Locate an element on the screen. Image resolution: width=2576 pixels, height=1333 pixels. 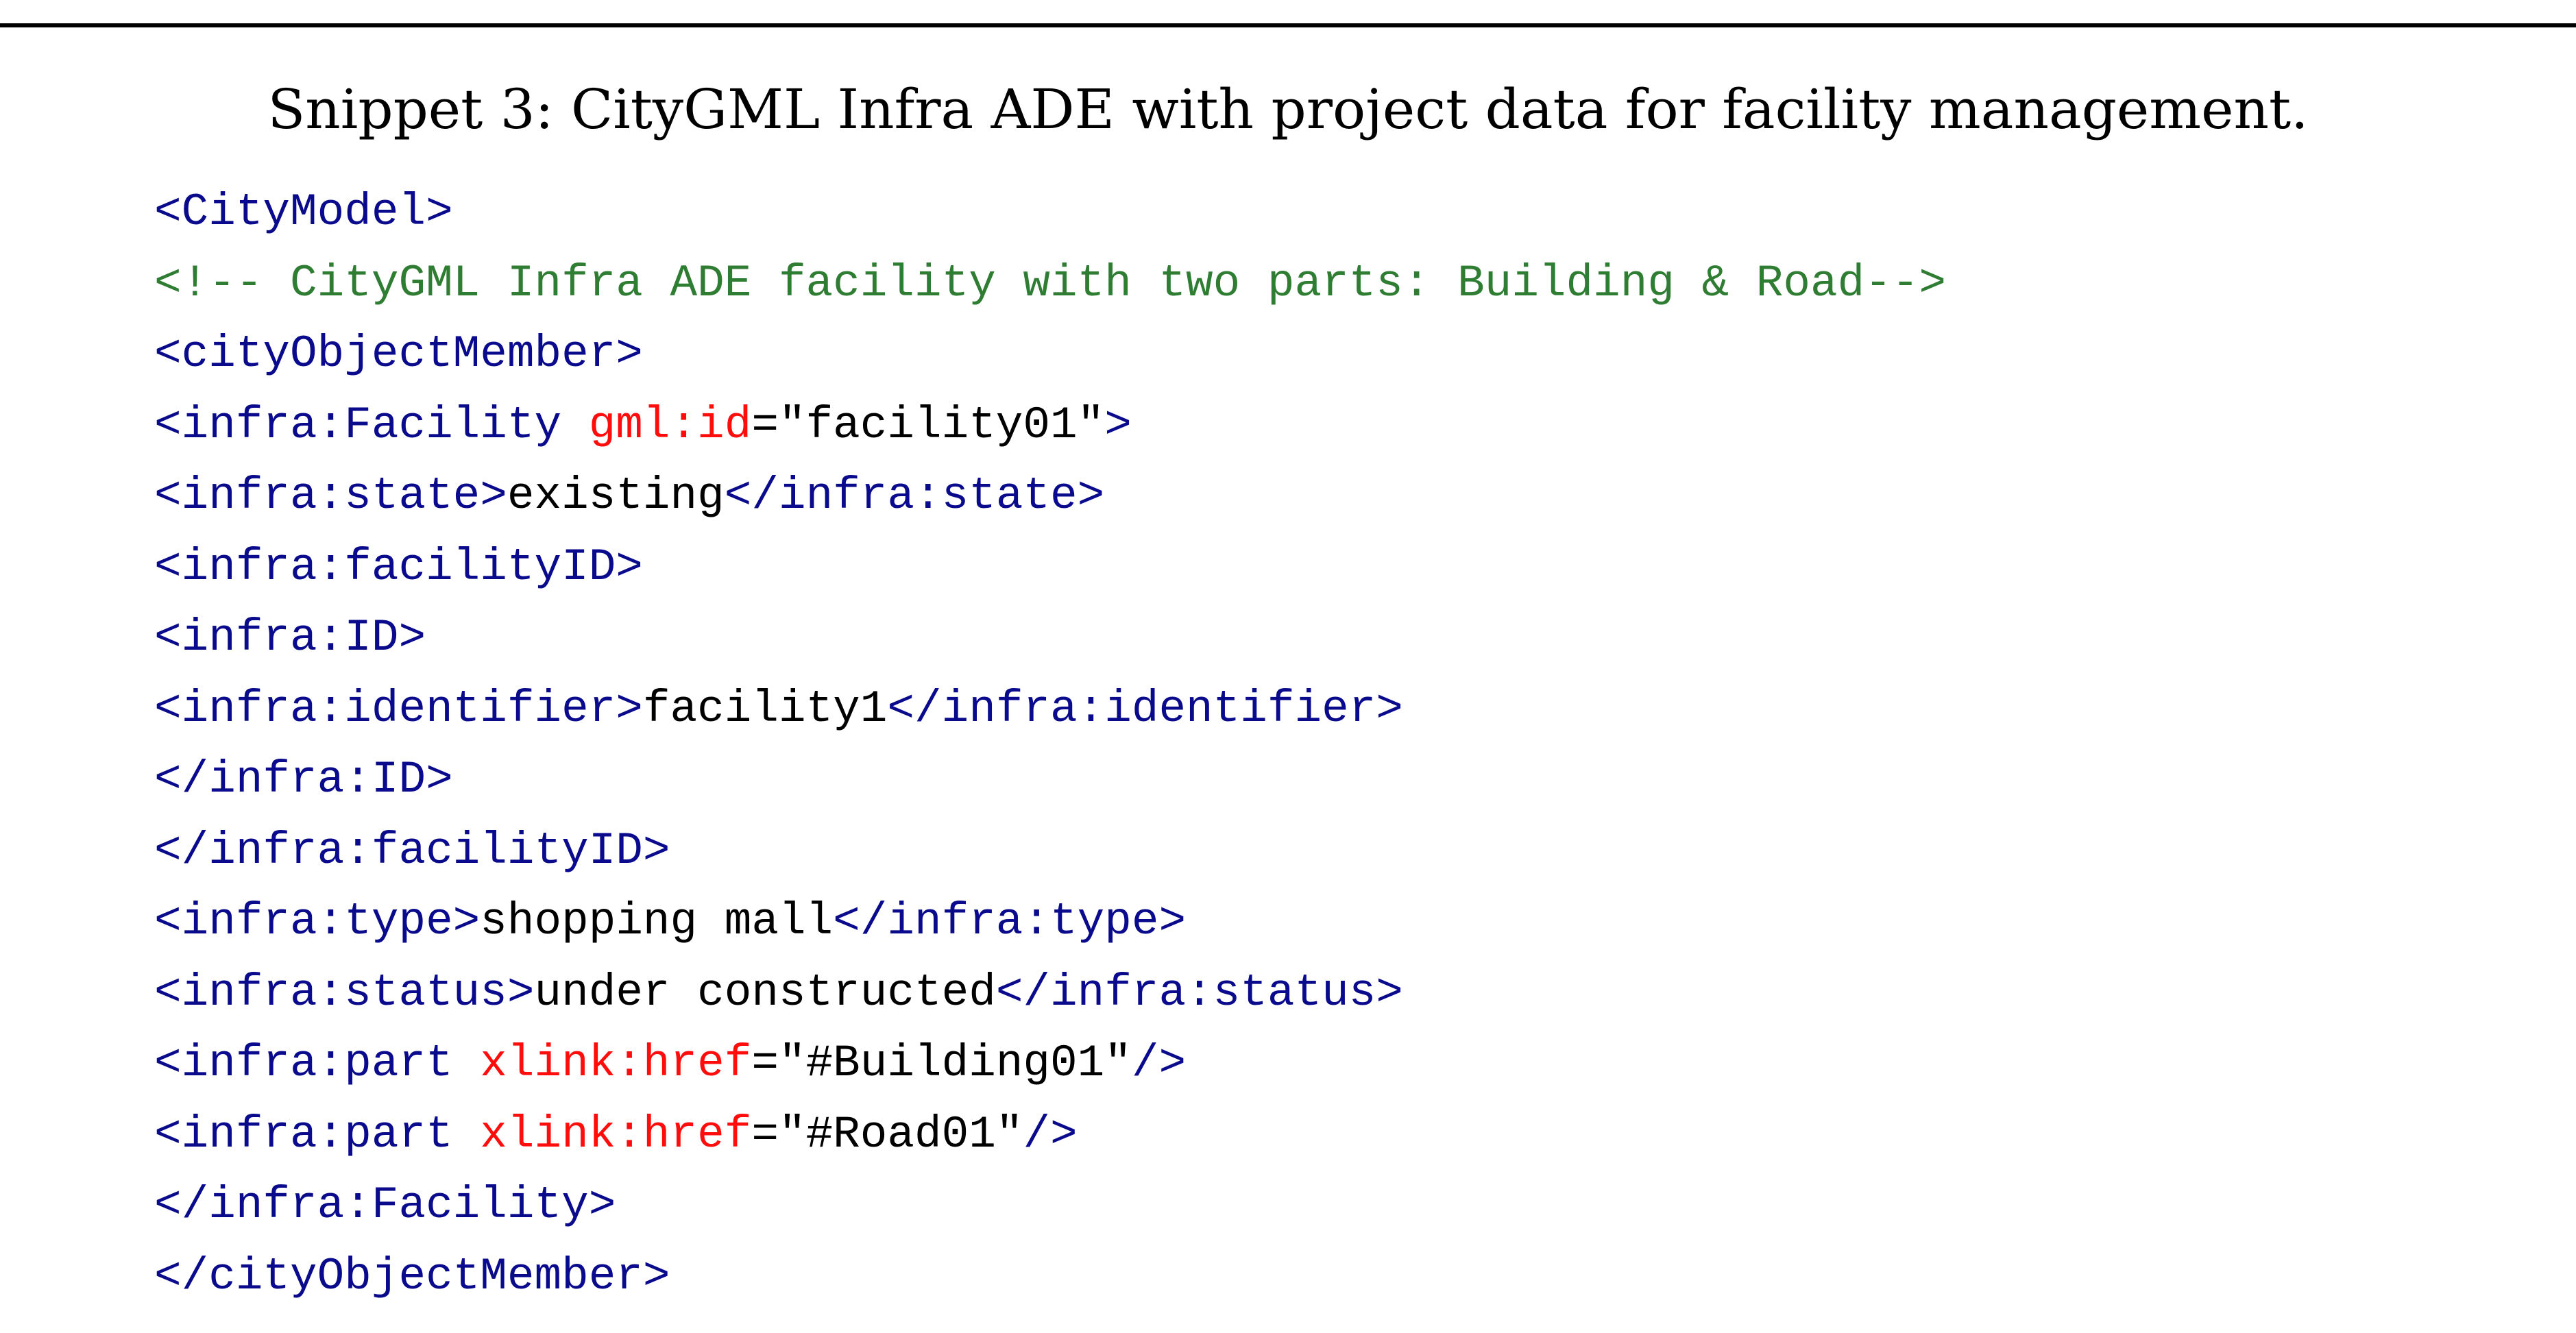
xml-tag-token: </infra:identifier> is located at coordinates (1145, 709).